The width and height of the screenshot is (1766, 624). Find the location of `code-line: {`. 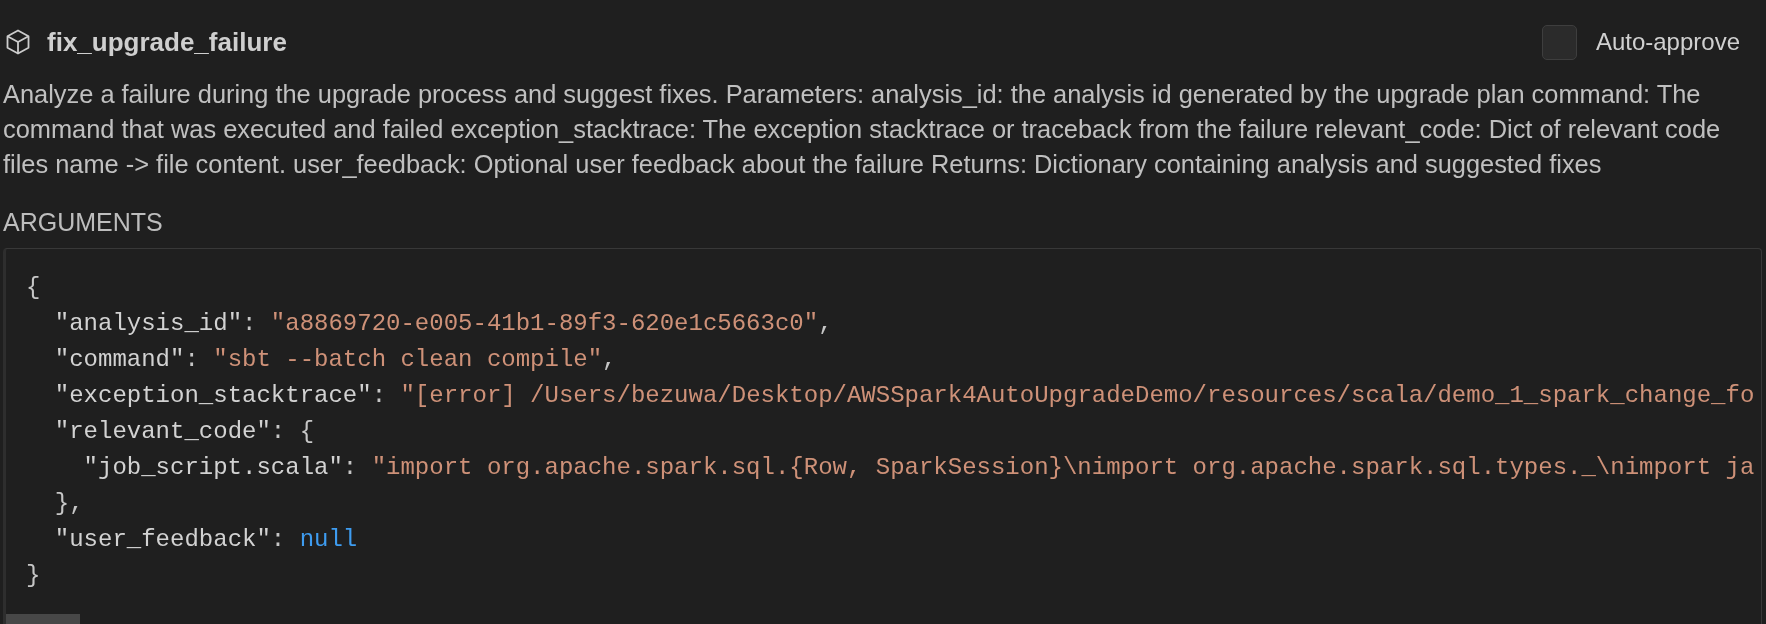

code-line: { is located at coordinates (33, 288).